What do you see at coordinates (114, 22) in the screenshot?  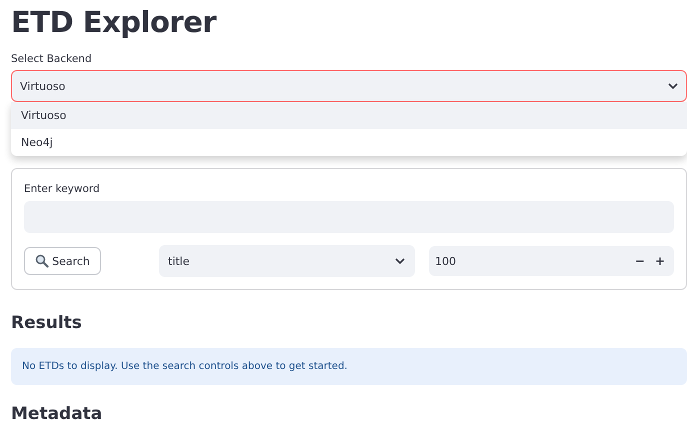 I see `page-title: ETD Explorer` at bounding box center [114, 22].